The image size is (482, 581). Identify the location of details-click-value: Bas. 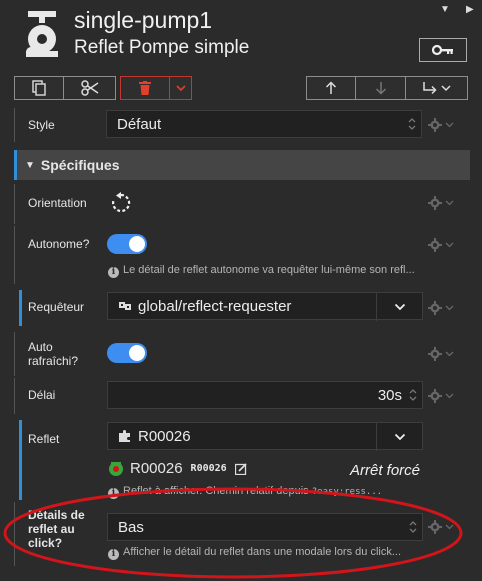
(131, 527).